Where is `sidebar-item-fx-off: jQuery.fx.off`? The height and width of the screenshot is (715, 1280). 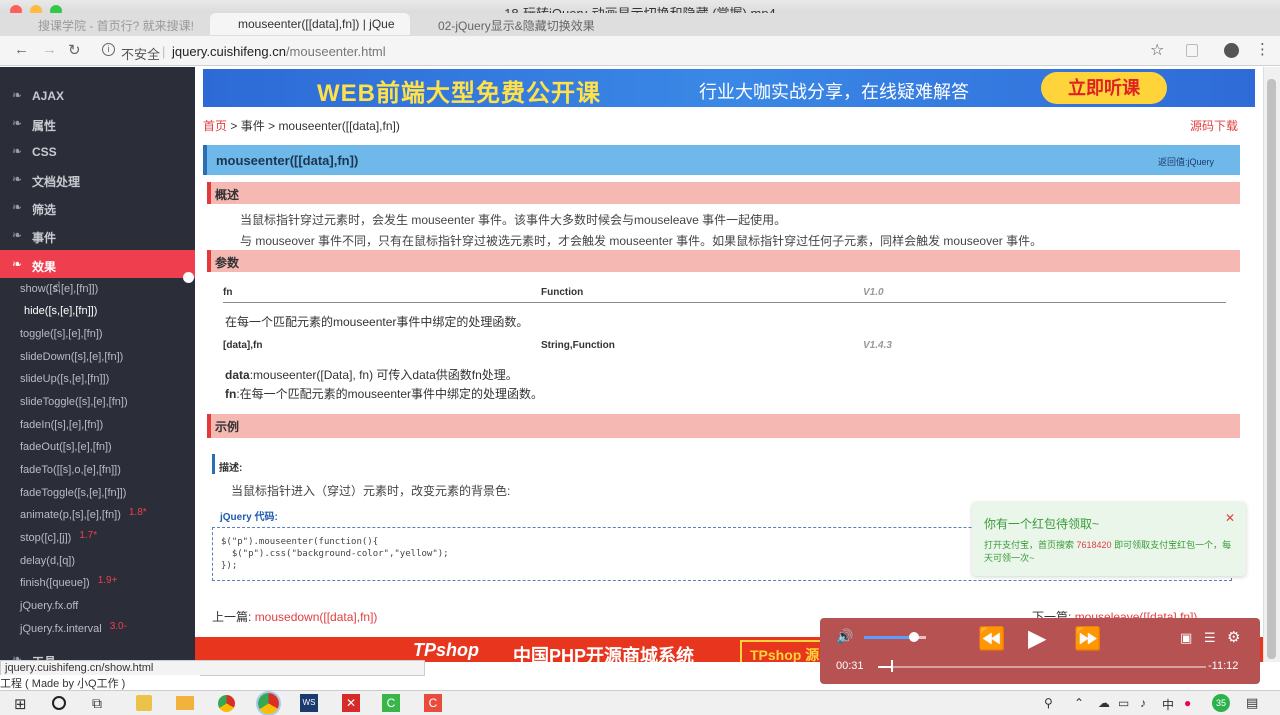 sidebar-item-fx-off: jQuery.fx.off is located at coordinates (49, 606).